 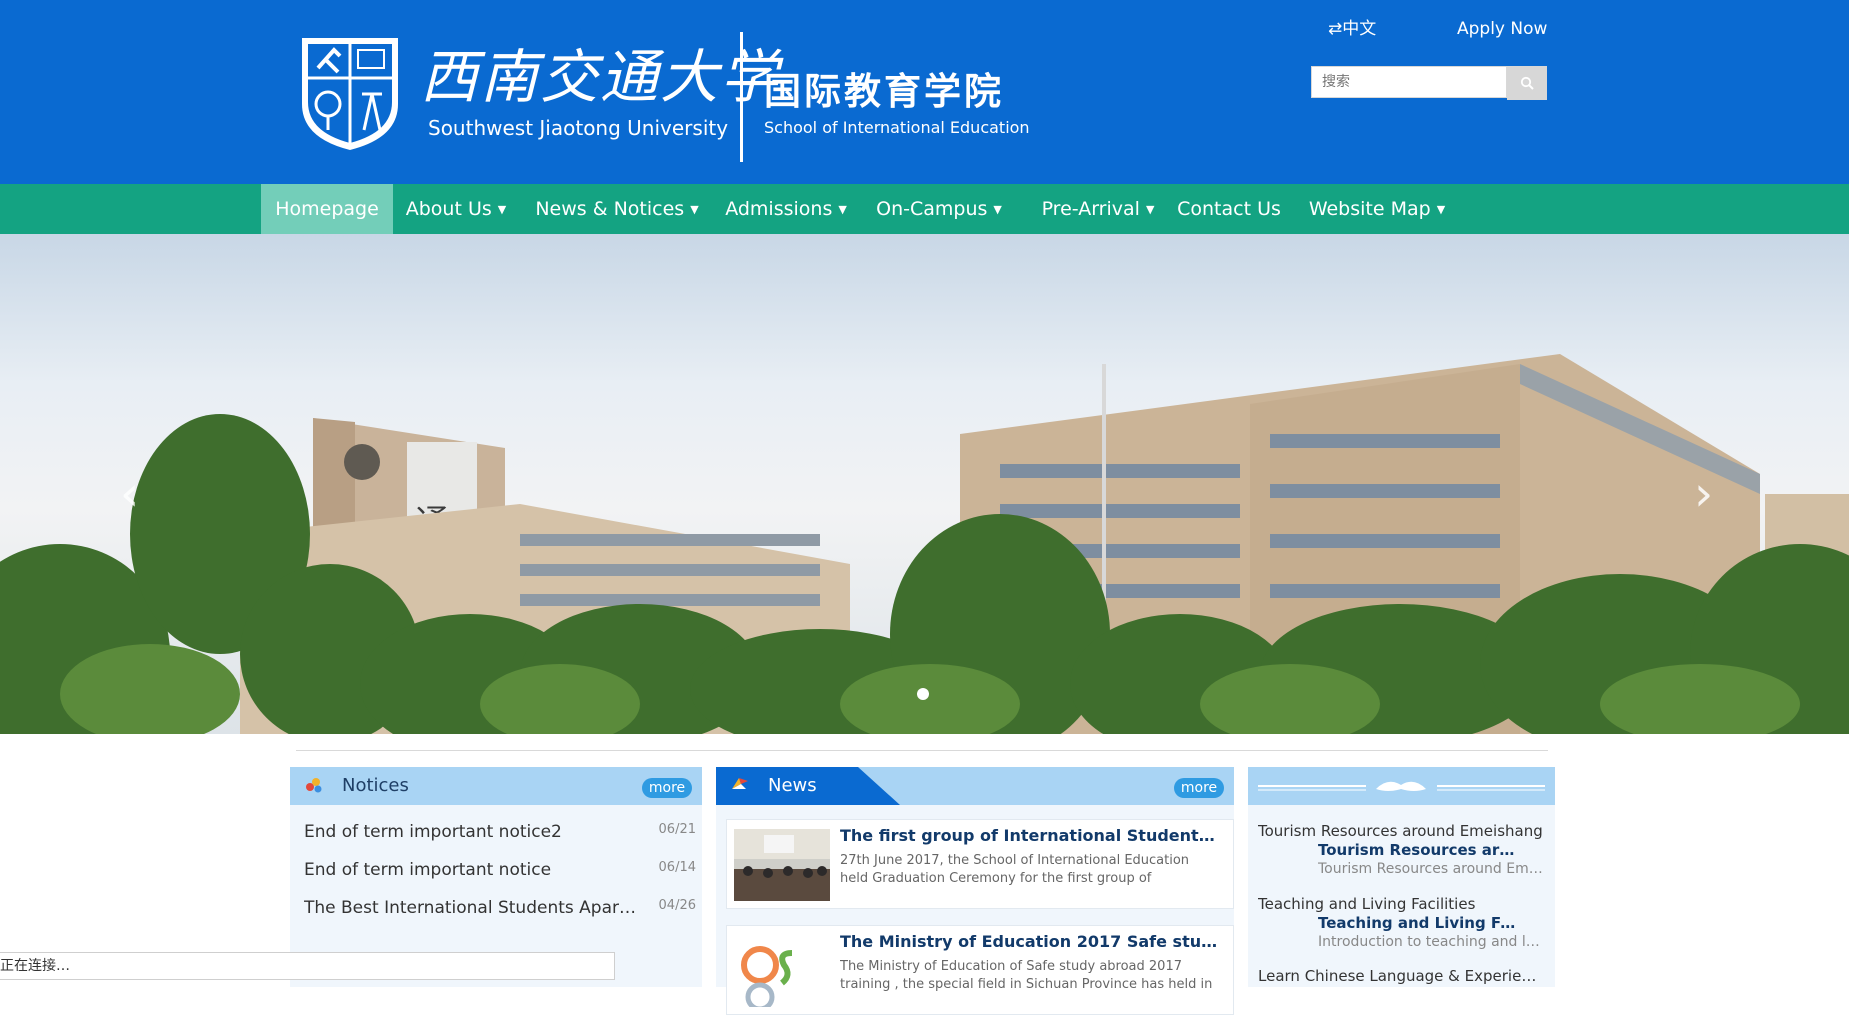 What do you see at coordinates (922, 750) in the screenshot?
I see `content-divider` at bounding box center [922, 750].